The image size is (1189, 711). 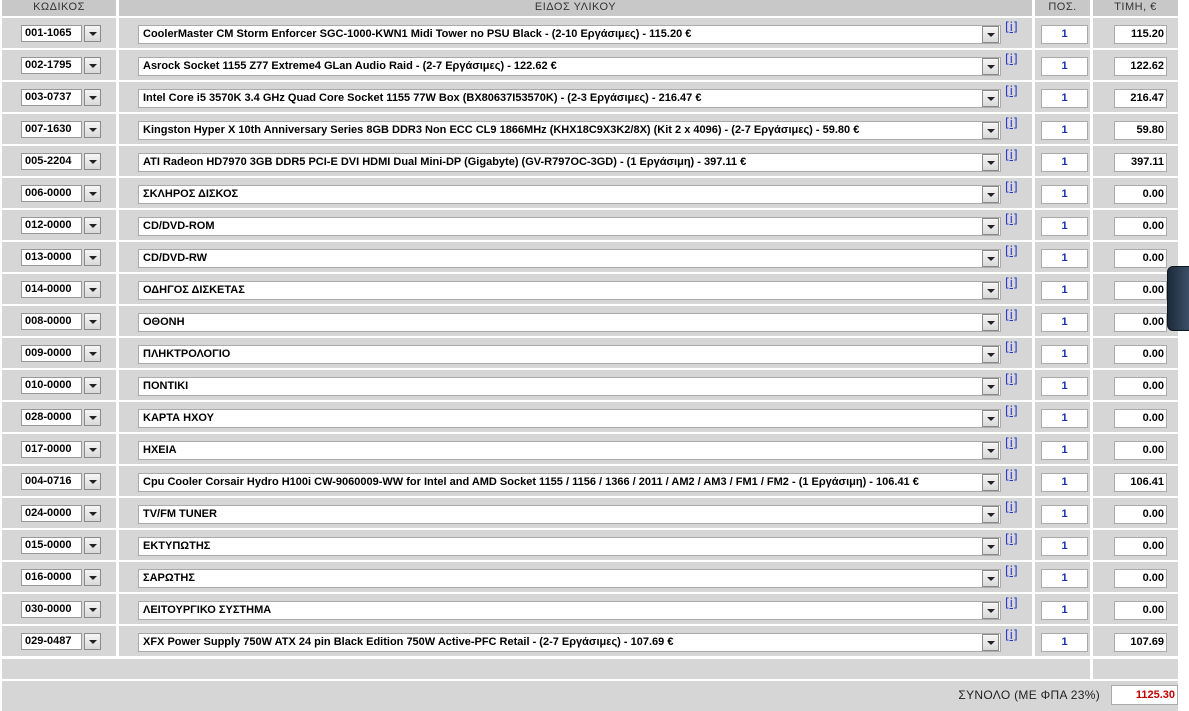 I want to click on product-select: ΛΕΙΤΟΥΡΓΙΚΟ ΣΥΣΤΗΜΑ, so click(x=569, y=610).